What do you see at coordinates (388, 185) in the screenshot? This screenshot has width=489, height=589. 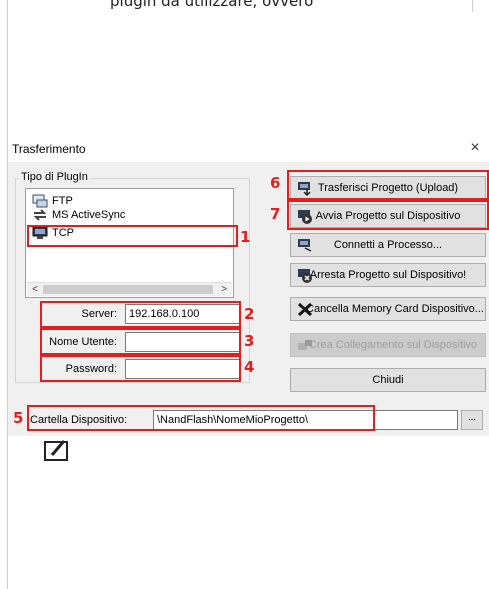 I see `annotation-box-upload` at bounding box center [388, 185].